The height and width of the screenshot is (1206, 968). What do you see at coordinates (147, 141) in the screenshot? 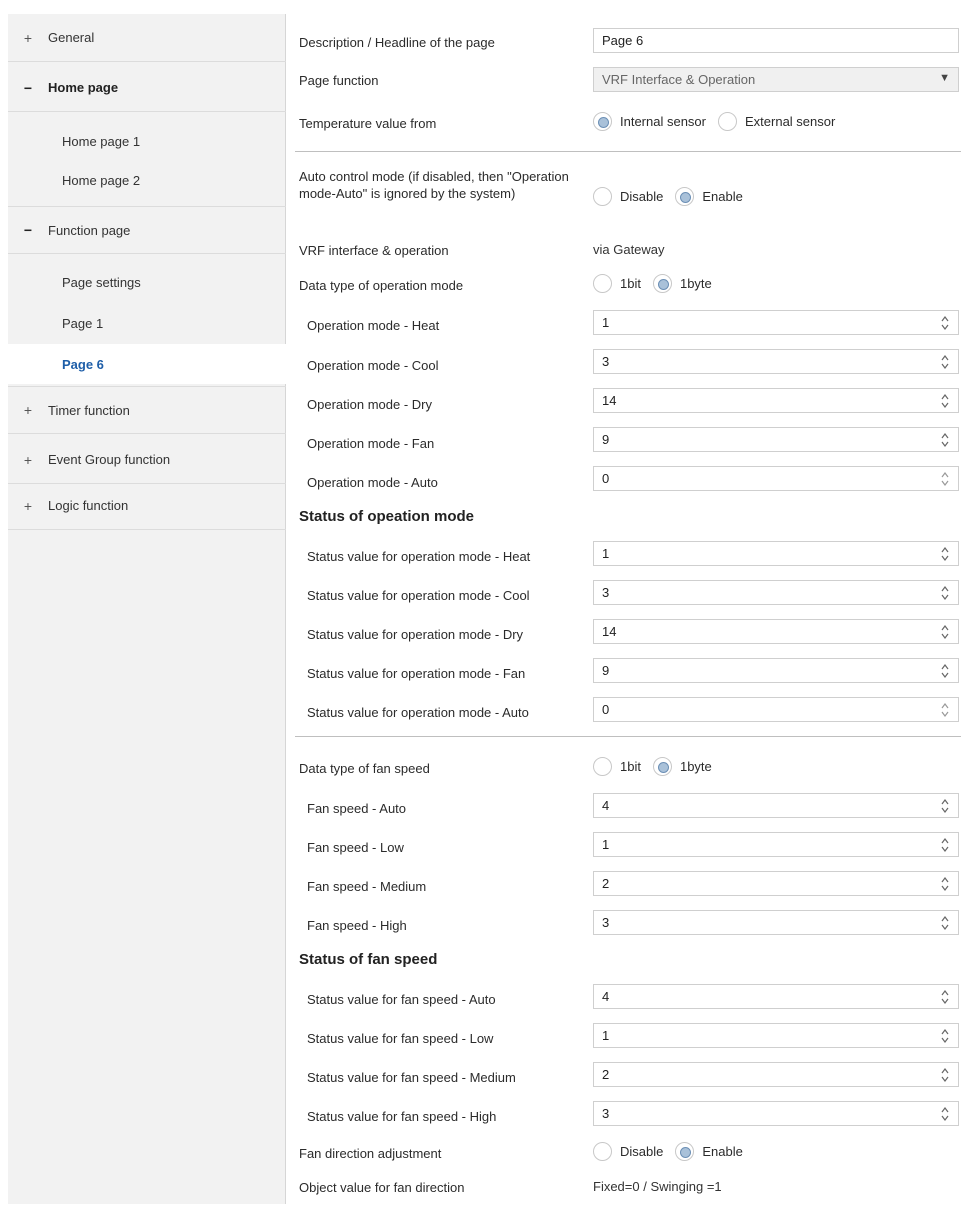
I see `sidebar-item-home-page-1: Home page 1` at bounding box center [147, 141].